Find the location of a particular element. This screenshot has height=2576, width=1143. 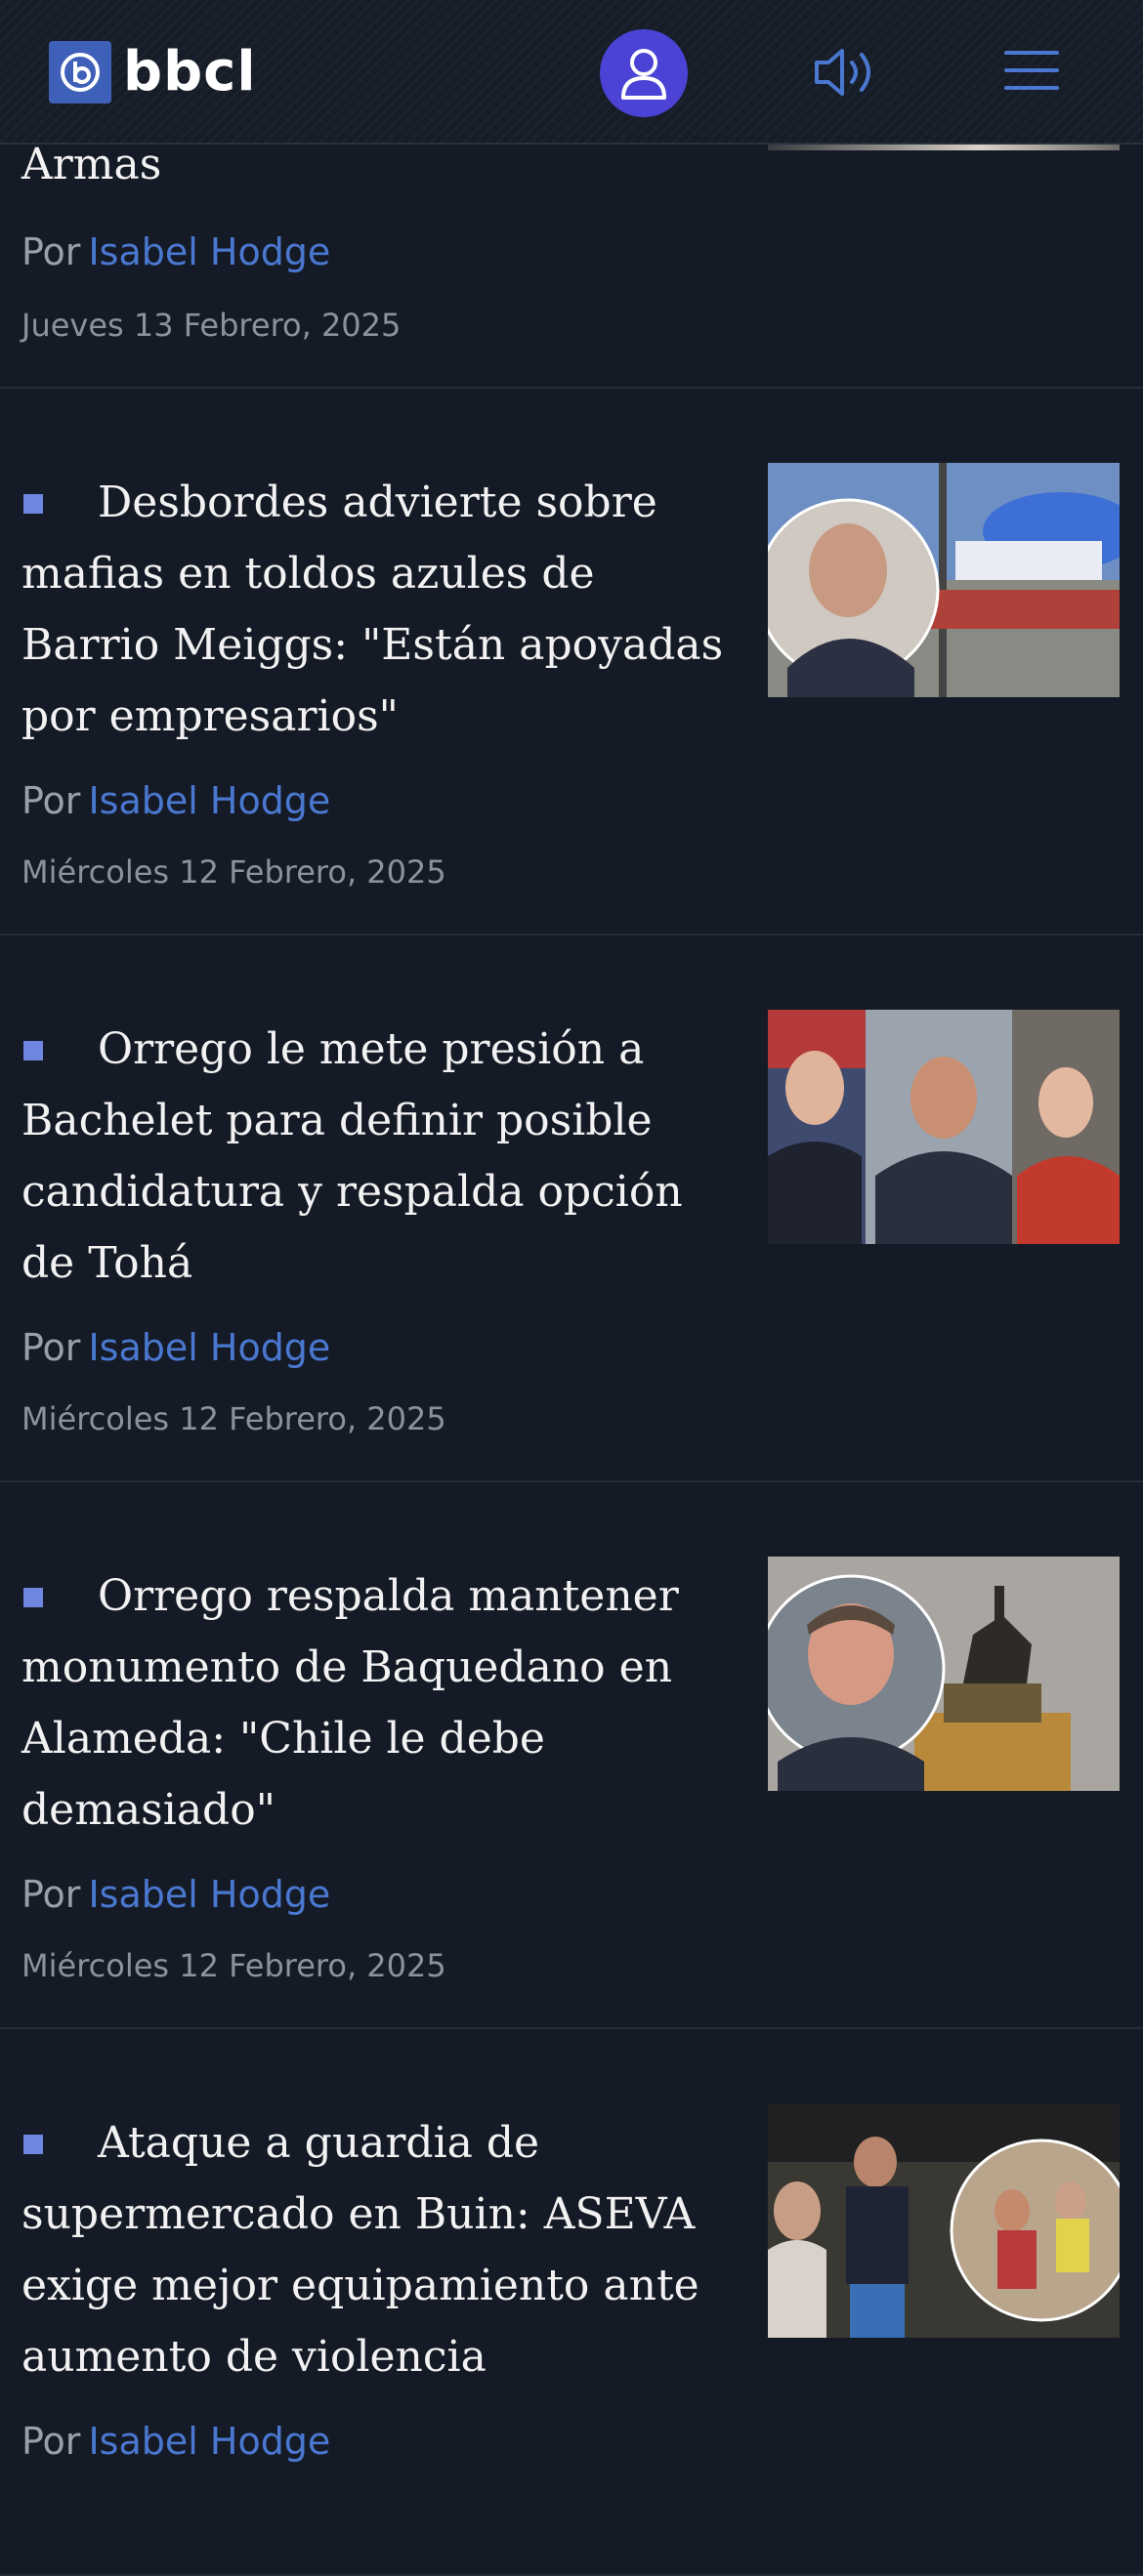

audio-button is located at coordinates (846, 72).